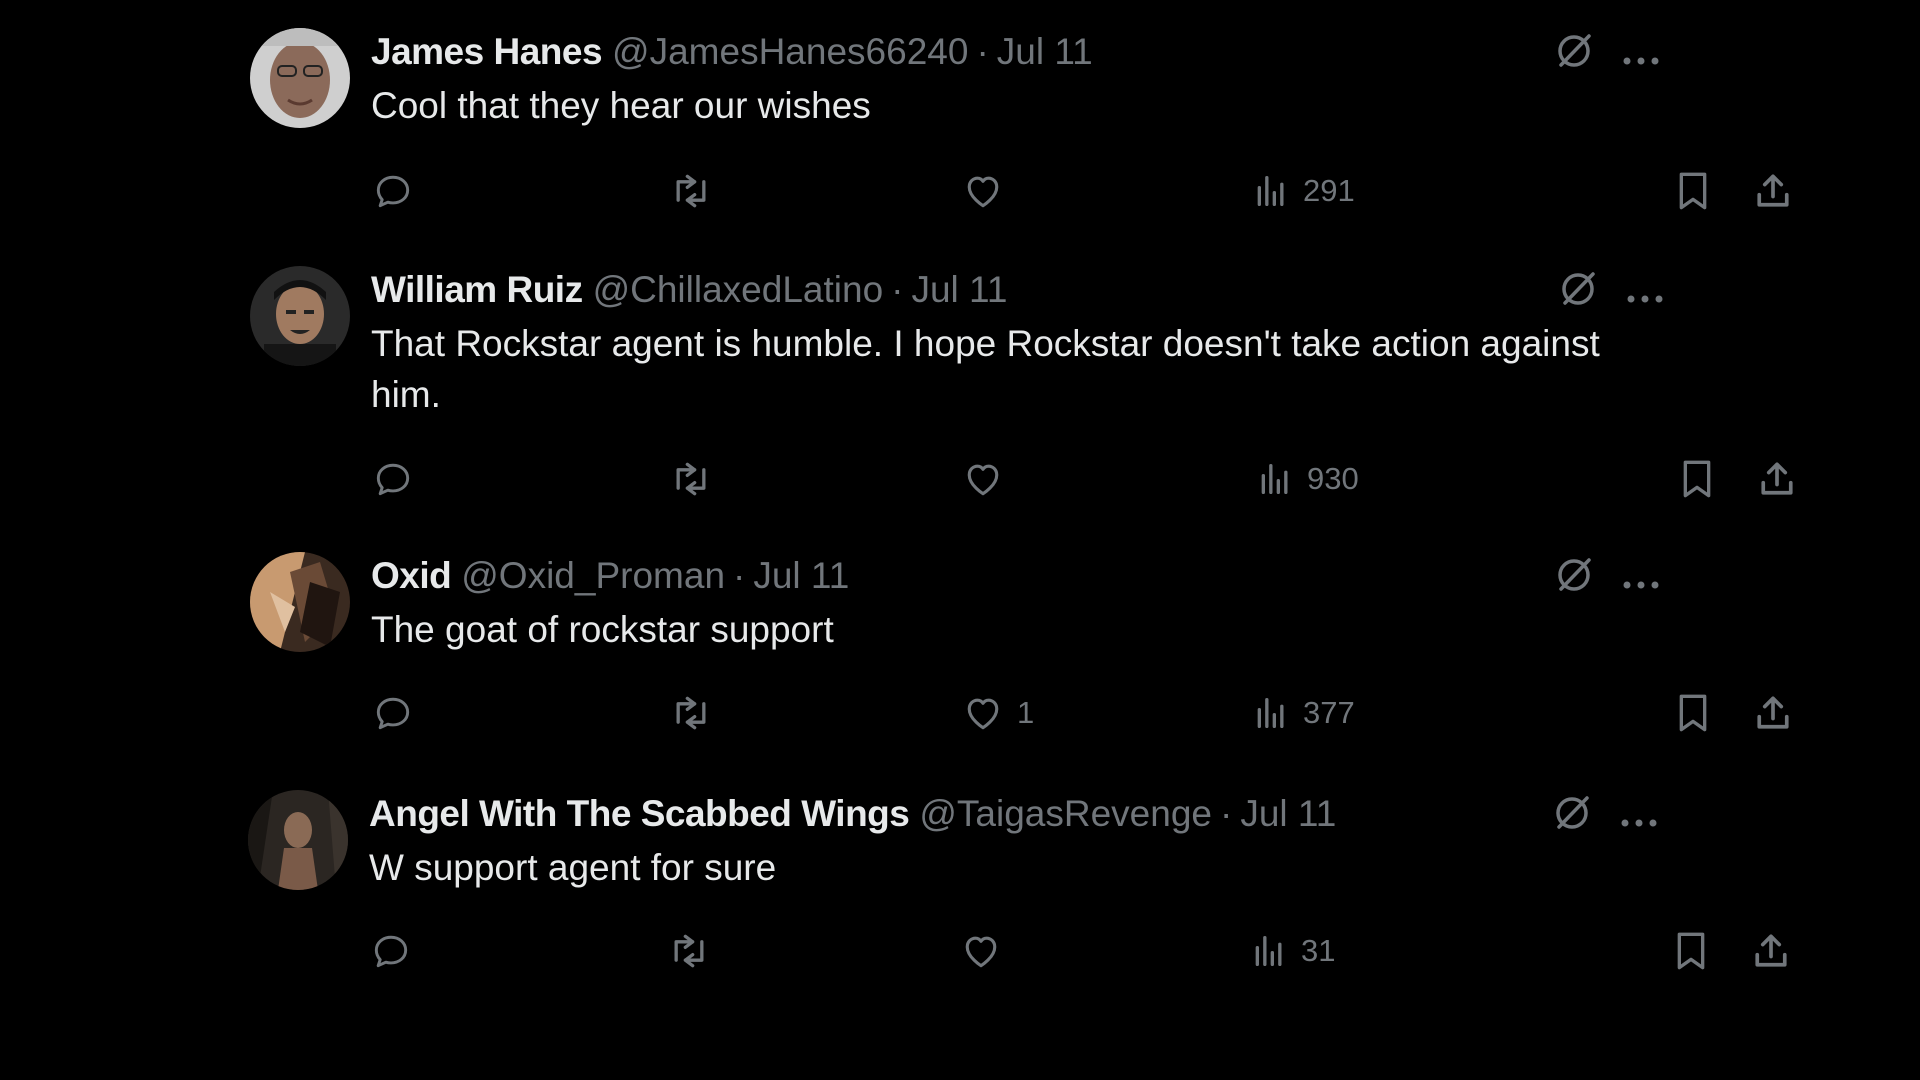  I want to click on action-bar: 930, so click(1082, 479).